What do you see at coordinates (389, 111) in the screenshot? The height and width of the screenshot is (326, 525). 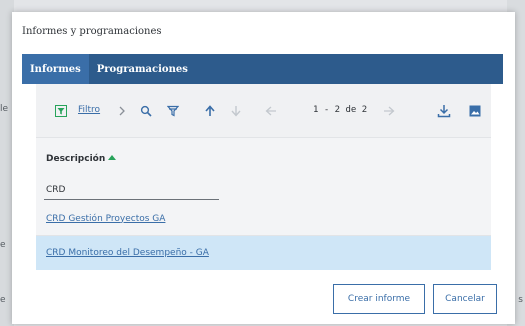 I see `next-page-icon` at bounding box center [389, 111].